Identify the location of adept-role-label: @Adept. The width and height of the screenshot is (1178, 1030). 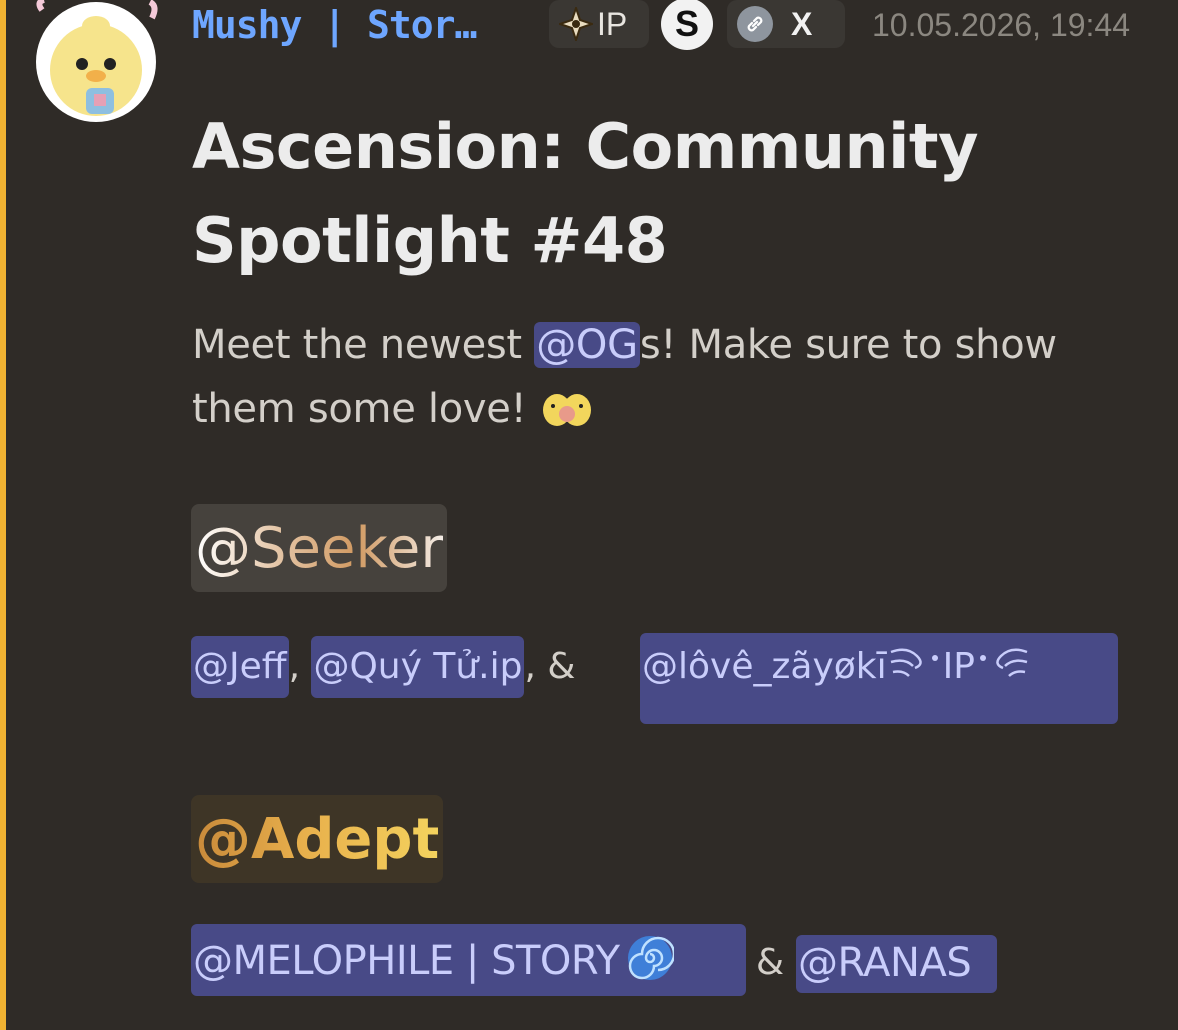
(317, 839).